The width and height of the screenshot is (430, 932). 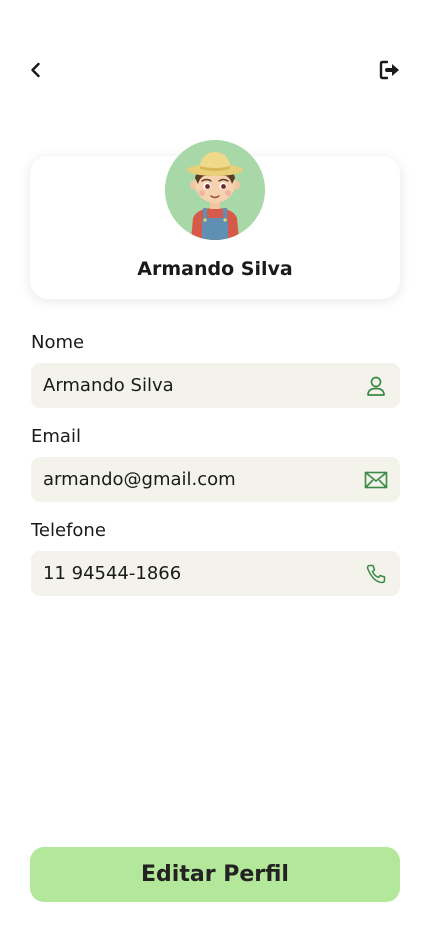 I want to click on email-field: armando@gmail.com, so click(x=215, y=479).